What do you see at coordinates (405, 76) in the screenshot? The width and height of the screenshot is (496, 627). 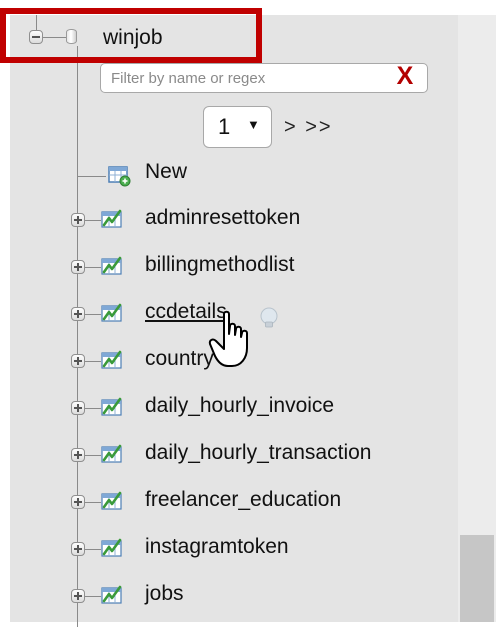 I see `clear-filter-button: X` at bounding box center [405, 76].